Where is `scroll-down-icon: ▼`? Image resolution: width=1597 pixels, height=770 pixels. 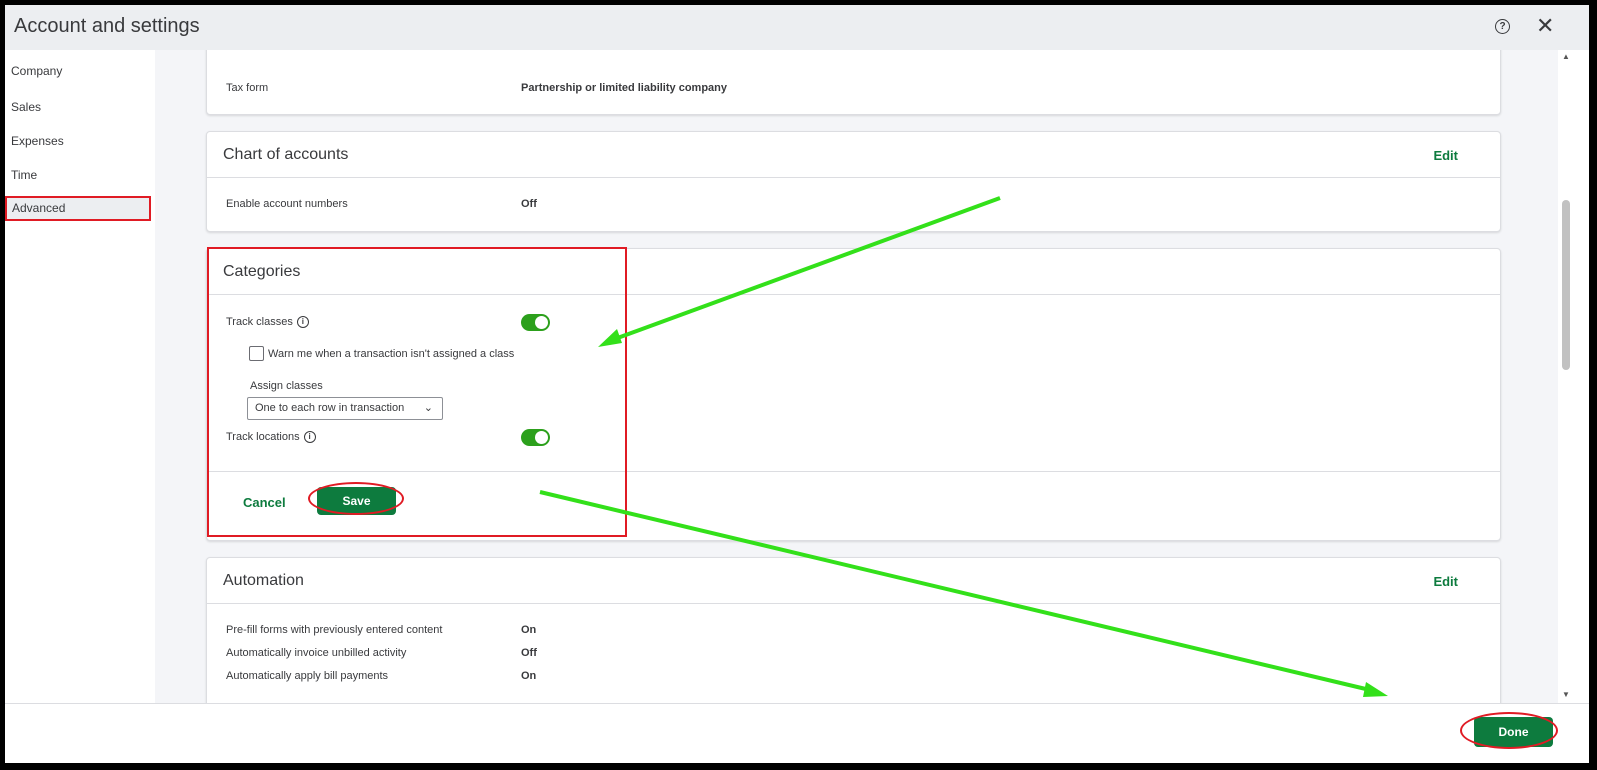
scroll-down-icon: ▼ is located at coordinates (1566, 694).